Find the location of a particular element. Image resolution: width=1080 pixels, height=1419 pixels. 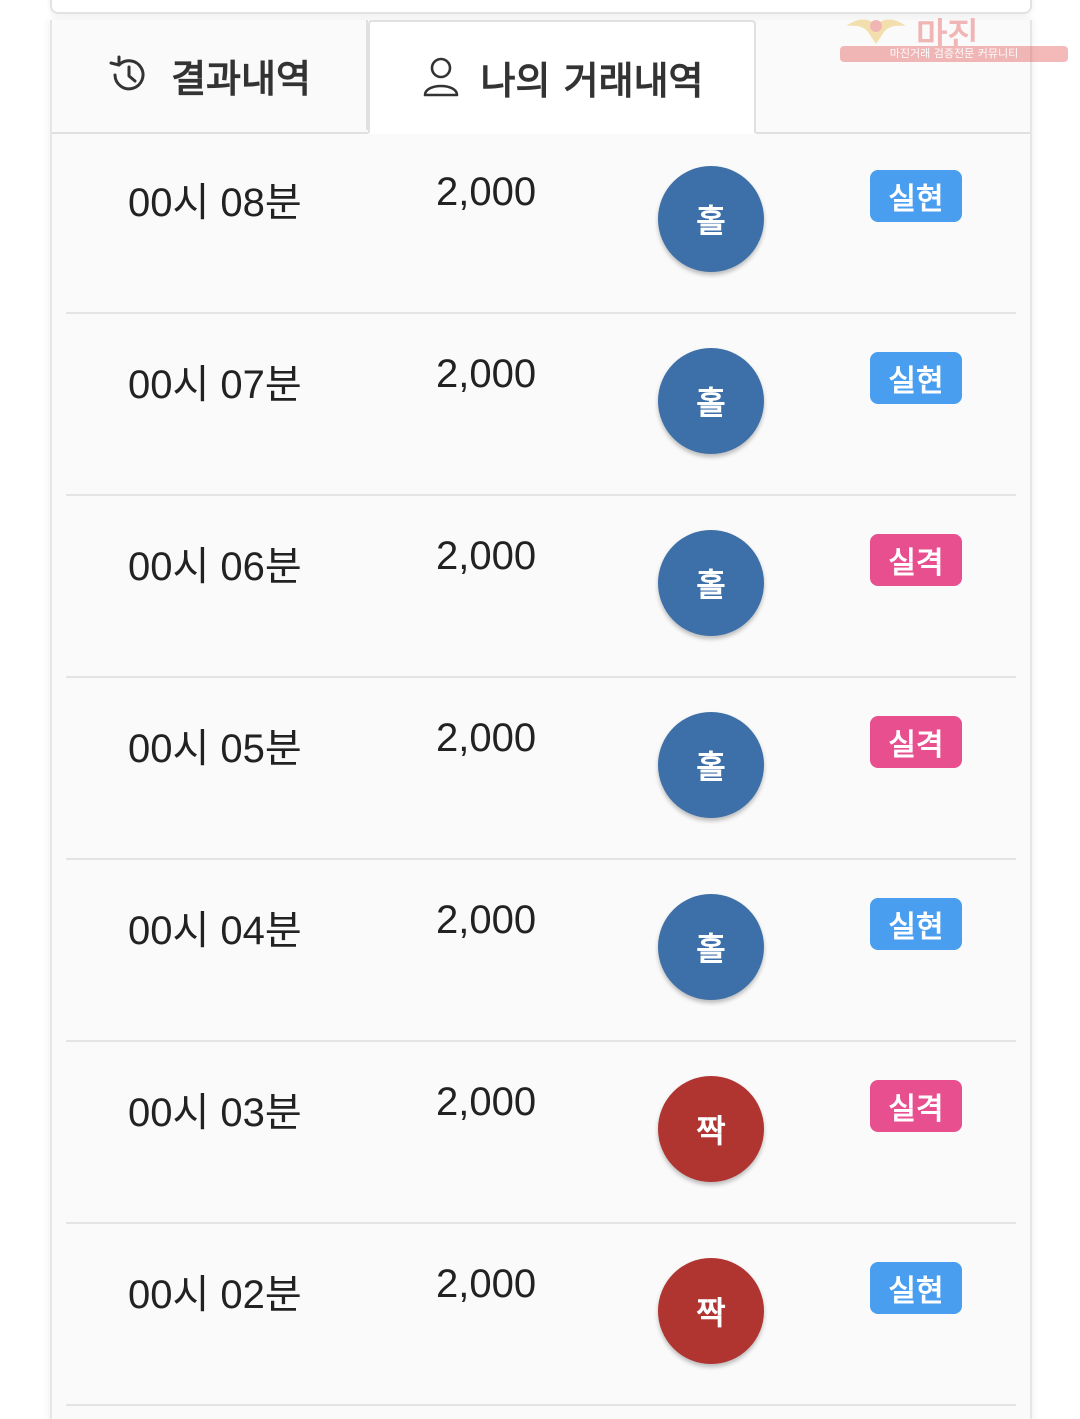

table-row: 00시 06분 2,000 홀 실격 is located at coordinates (541, 587).